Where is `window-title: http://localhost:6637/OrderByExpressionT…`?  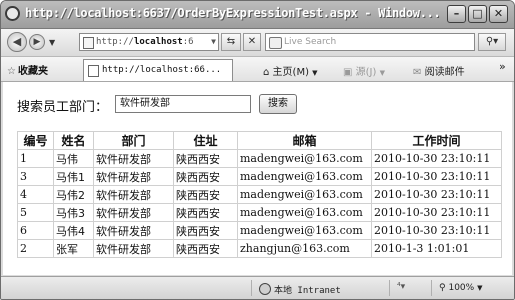 window-title: http://localhost:6637/OrderByExpressionT… is located at coordinates (233, 13).